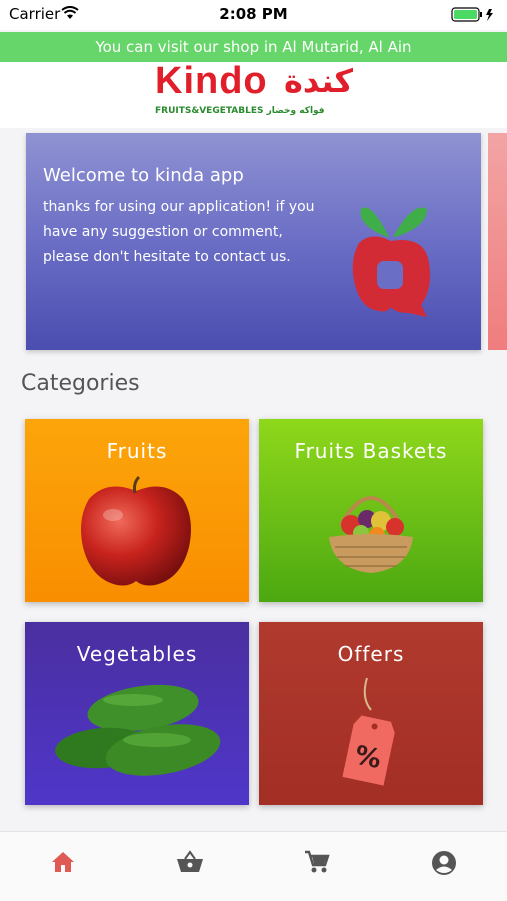  I want to click on account-icon, so click(444, 863).